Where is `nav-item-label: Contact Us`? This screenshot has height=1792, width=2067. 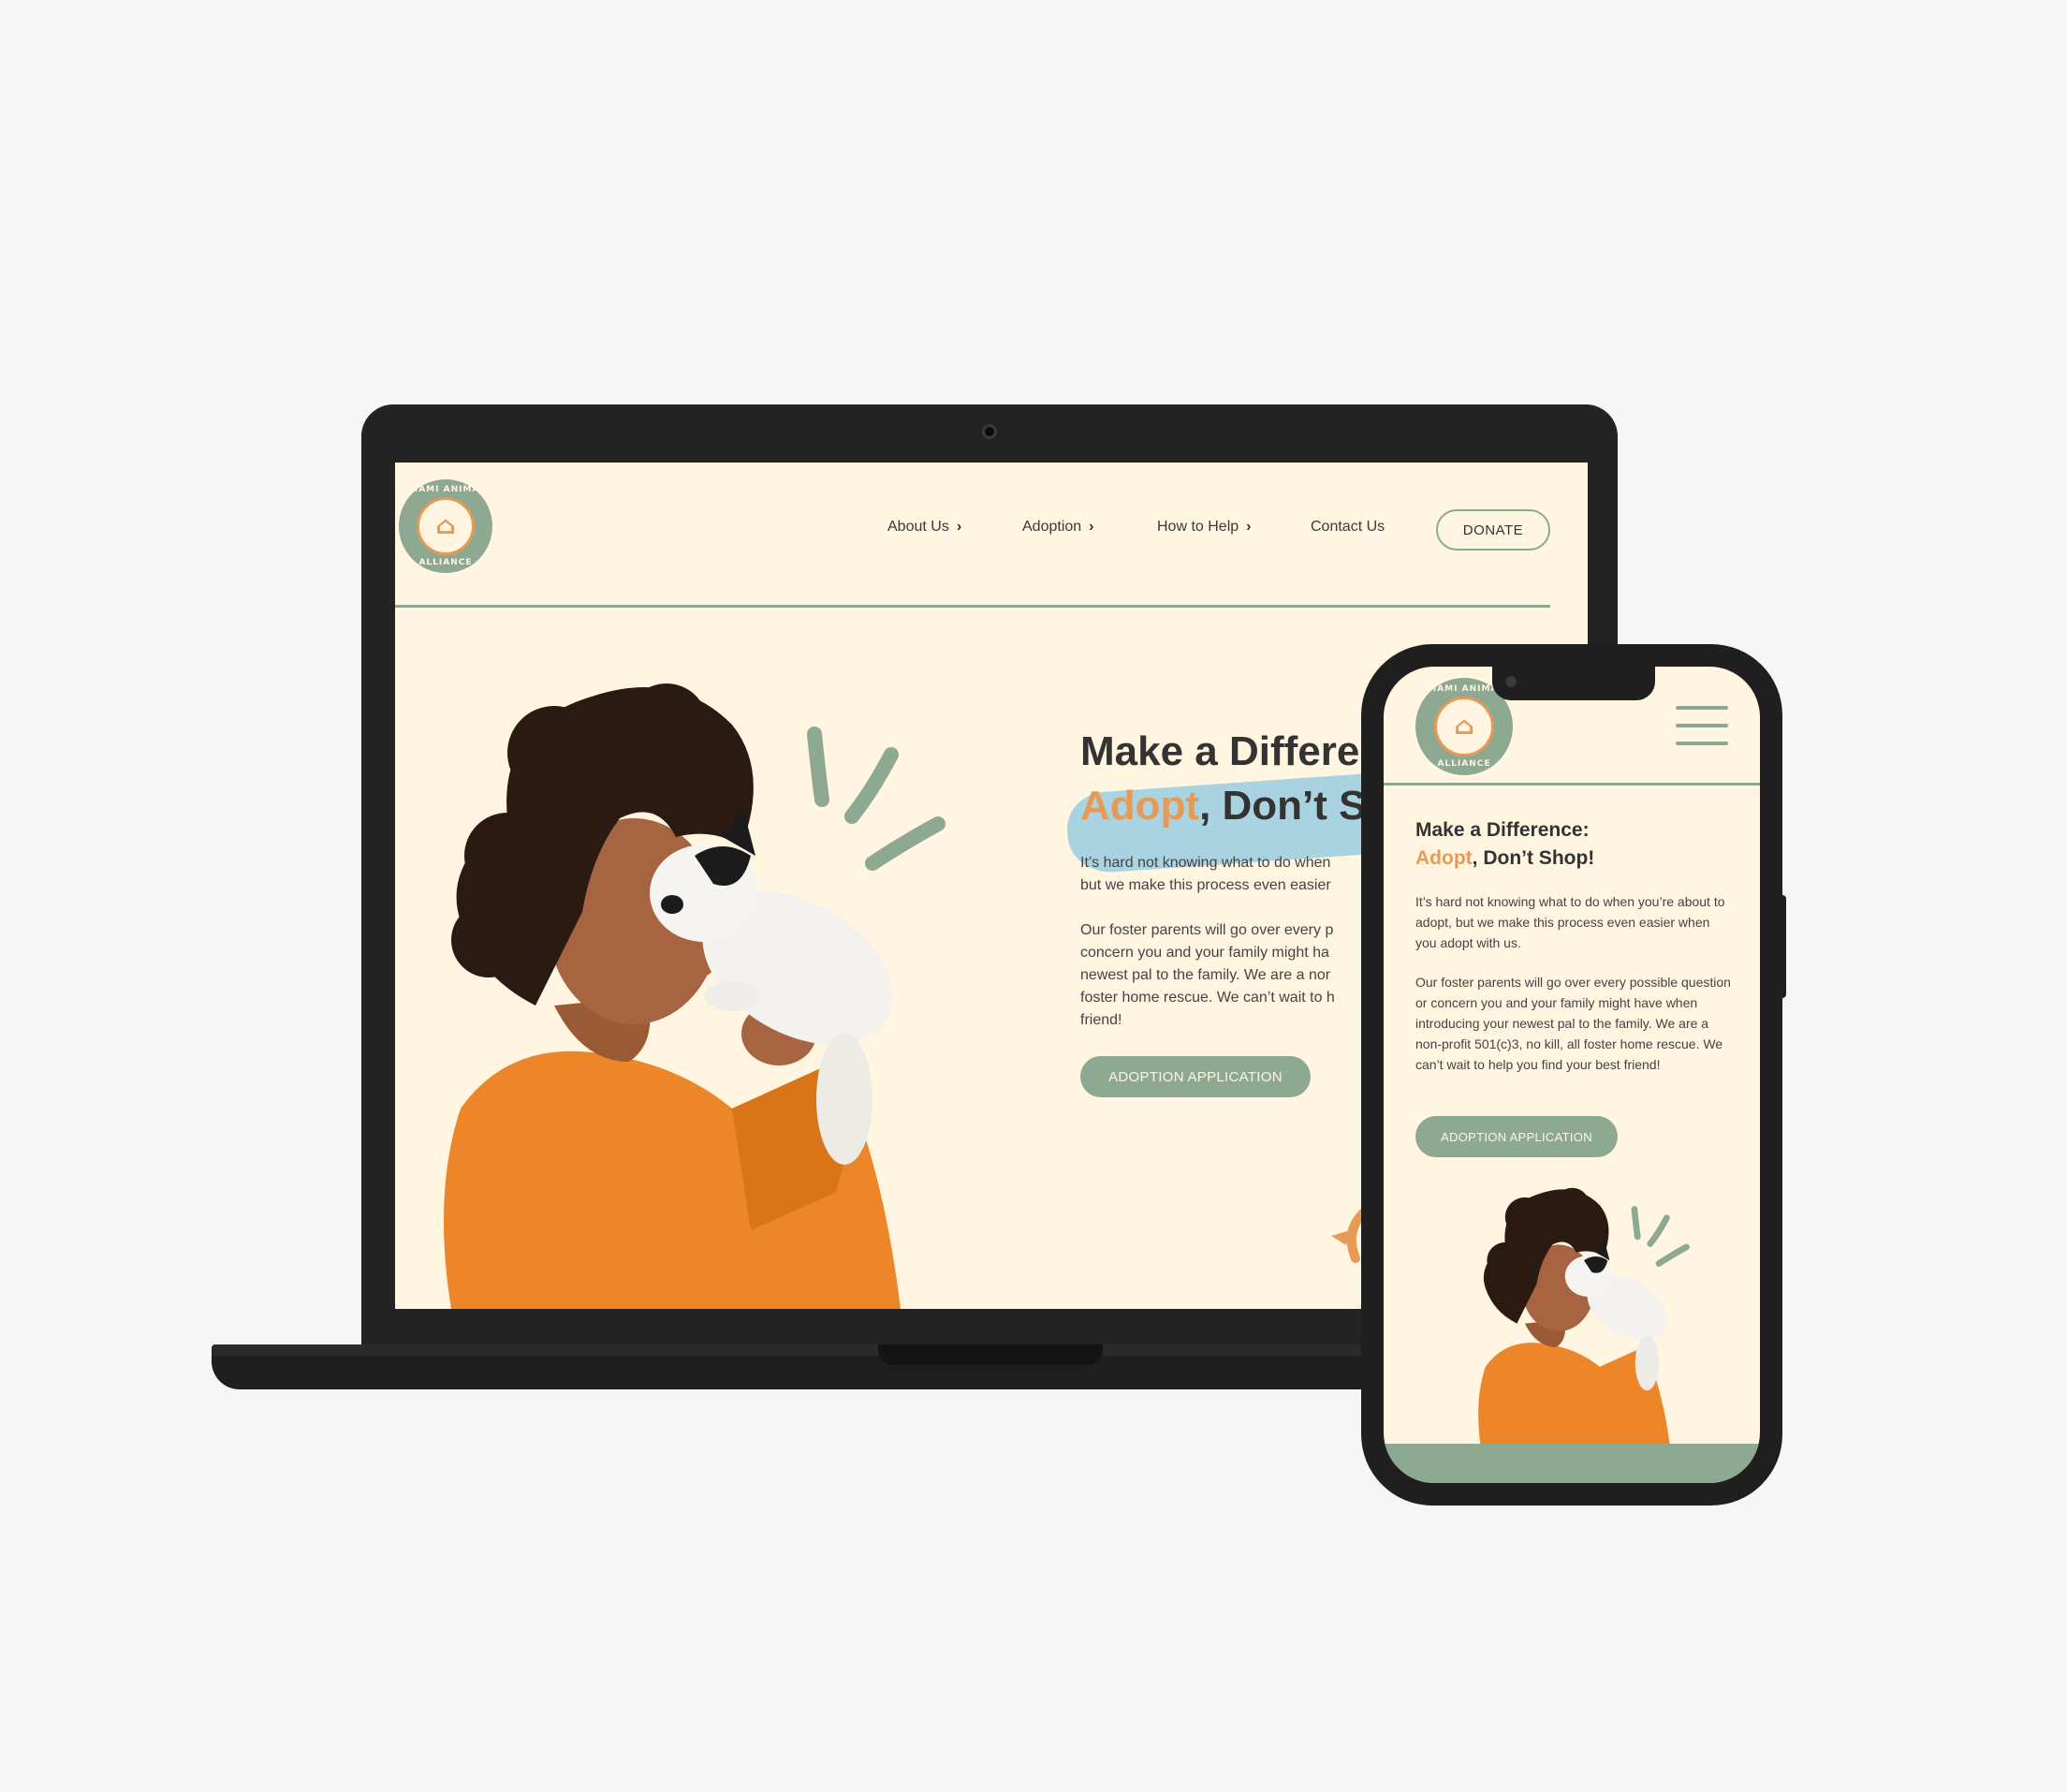 nav-item-label: Contact Us is located at coordinates (1348, 527).